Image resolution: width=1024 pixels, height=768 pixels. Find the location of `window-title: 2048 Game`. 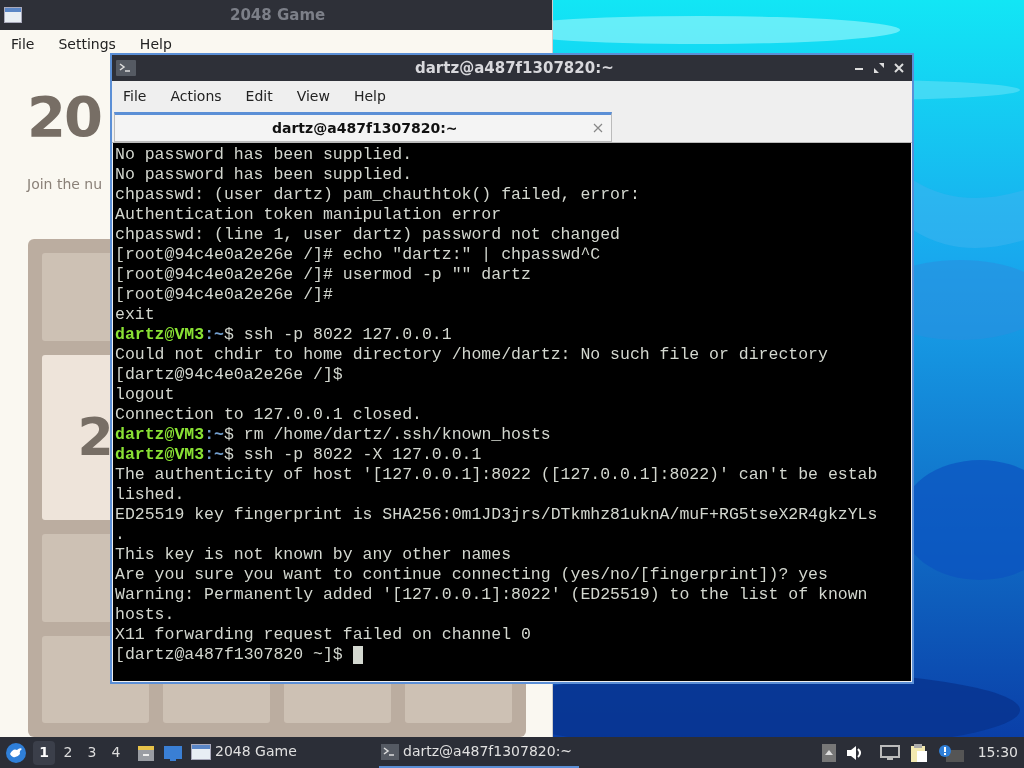

window-title: 2048 Game is located at coordinates (278, 15).